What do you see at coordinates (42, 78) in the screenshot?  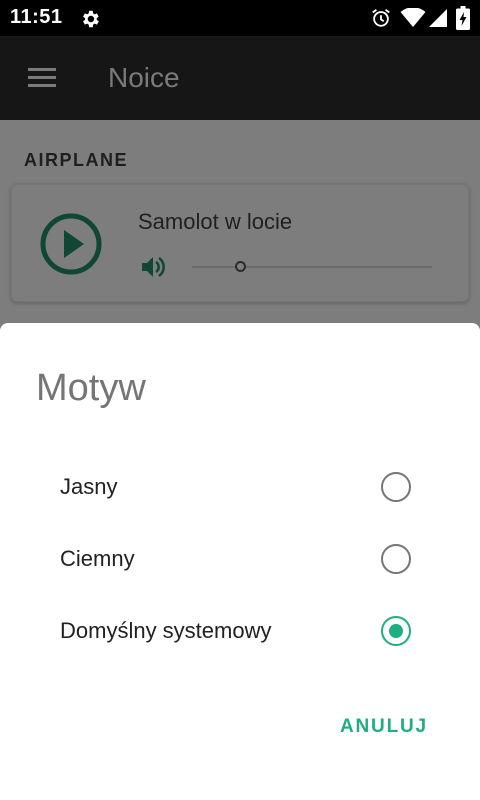 I see `hamburger-menu-icon` at bounding box center [42, 78].